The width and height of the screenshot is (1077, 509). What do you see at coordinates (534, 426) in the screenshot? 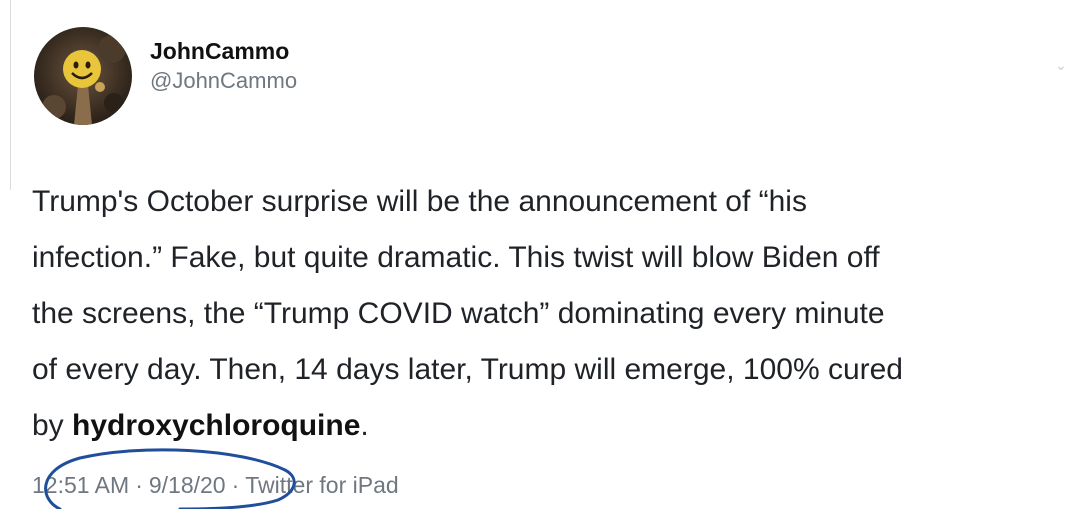
I see `tweet-text-line: by hydroxychloroquine.` at bounding box center [534, 426].